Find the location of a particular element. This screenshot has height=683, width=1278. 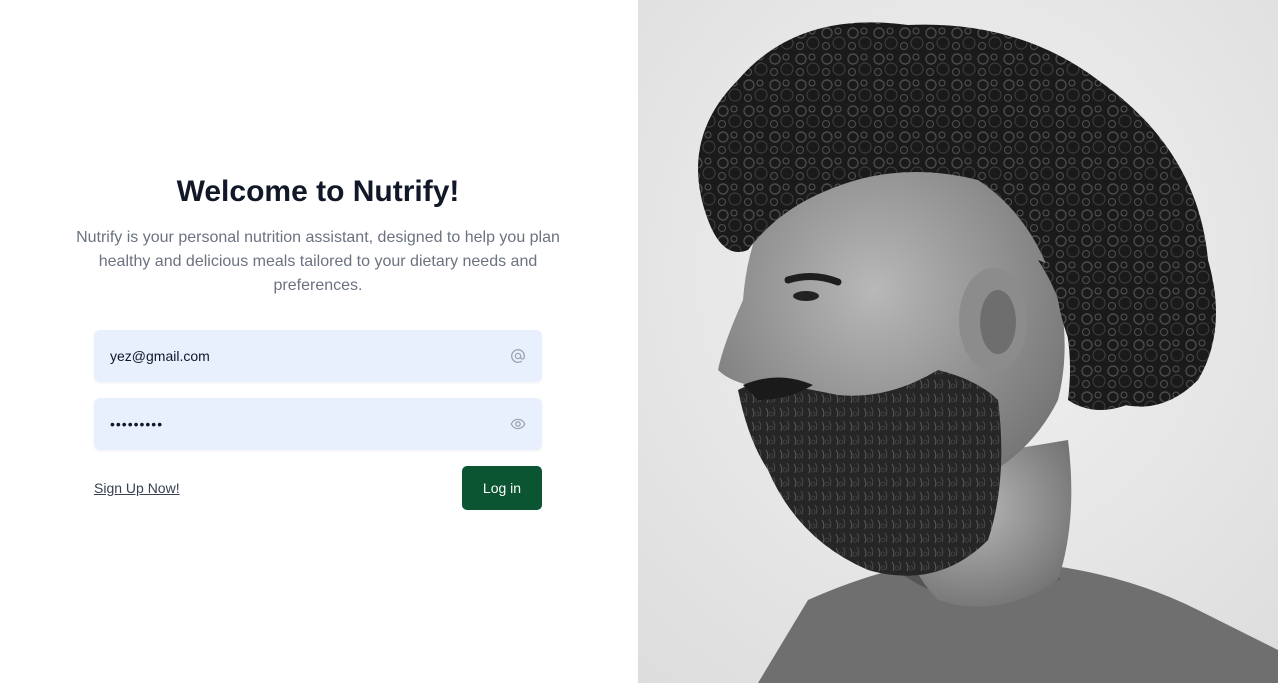

login-button: Log in is located at coordinates (502, 488).